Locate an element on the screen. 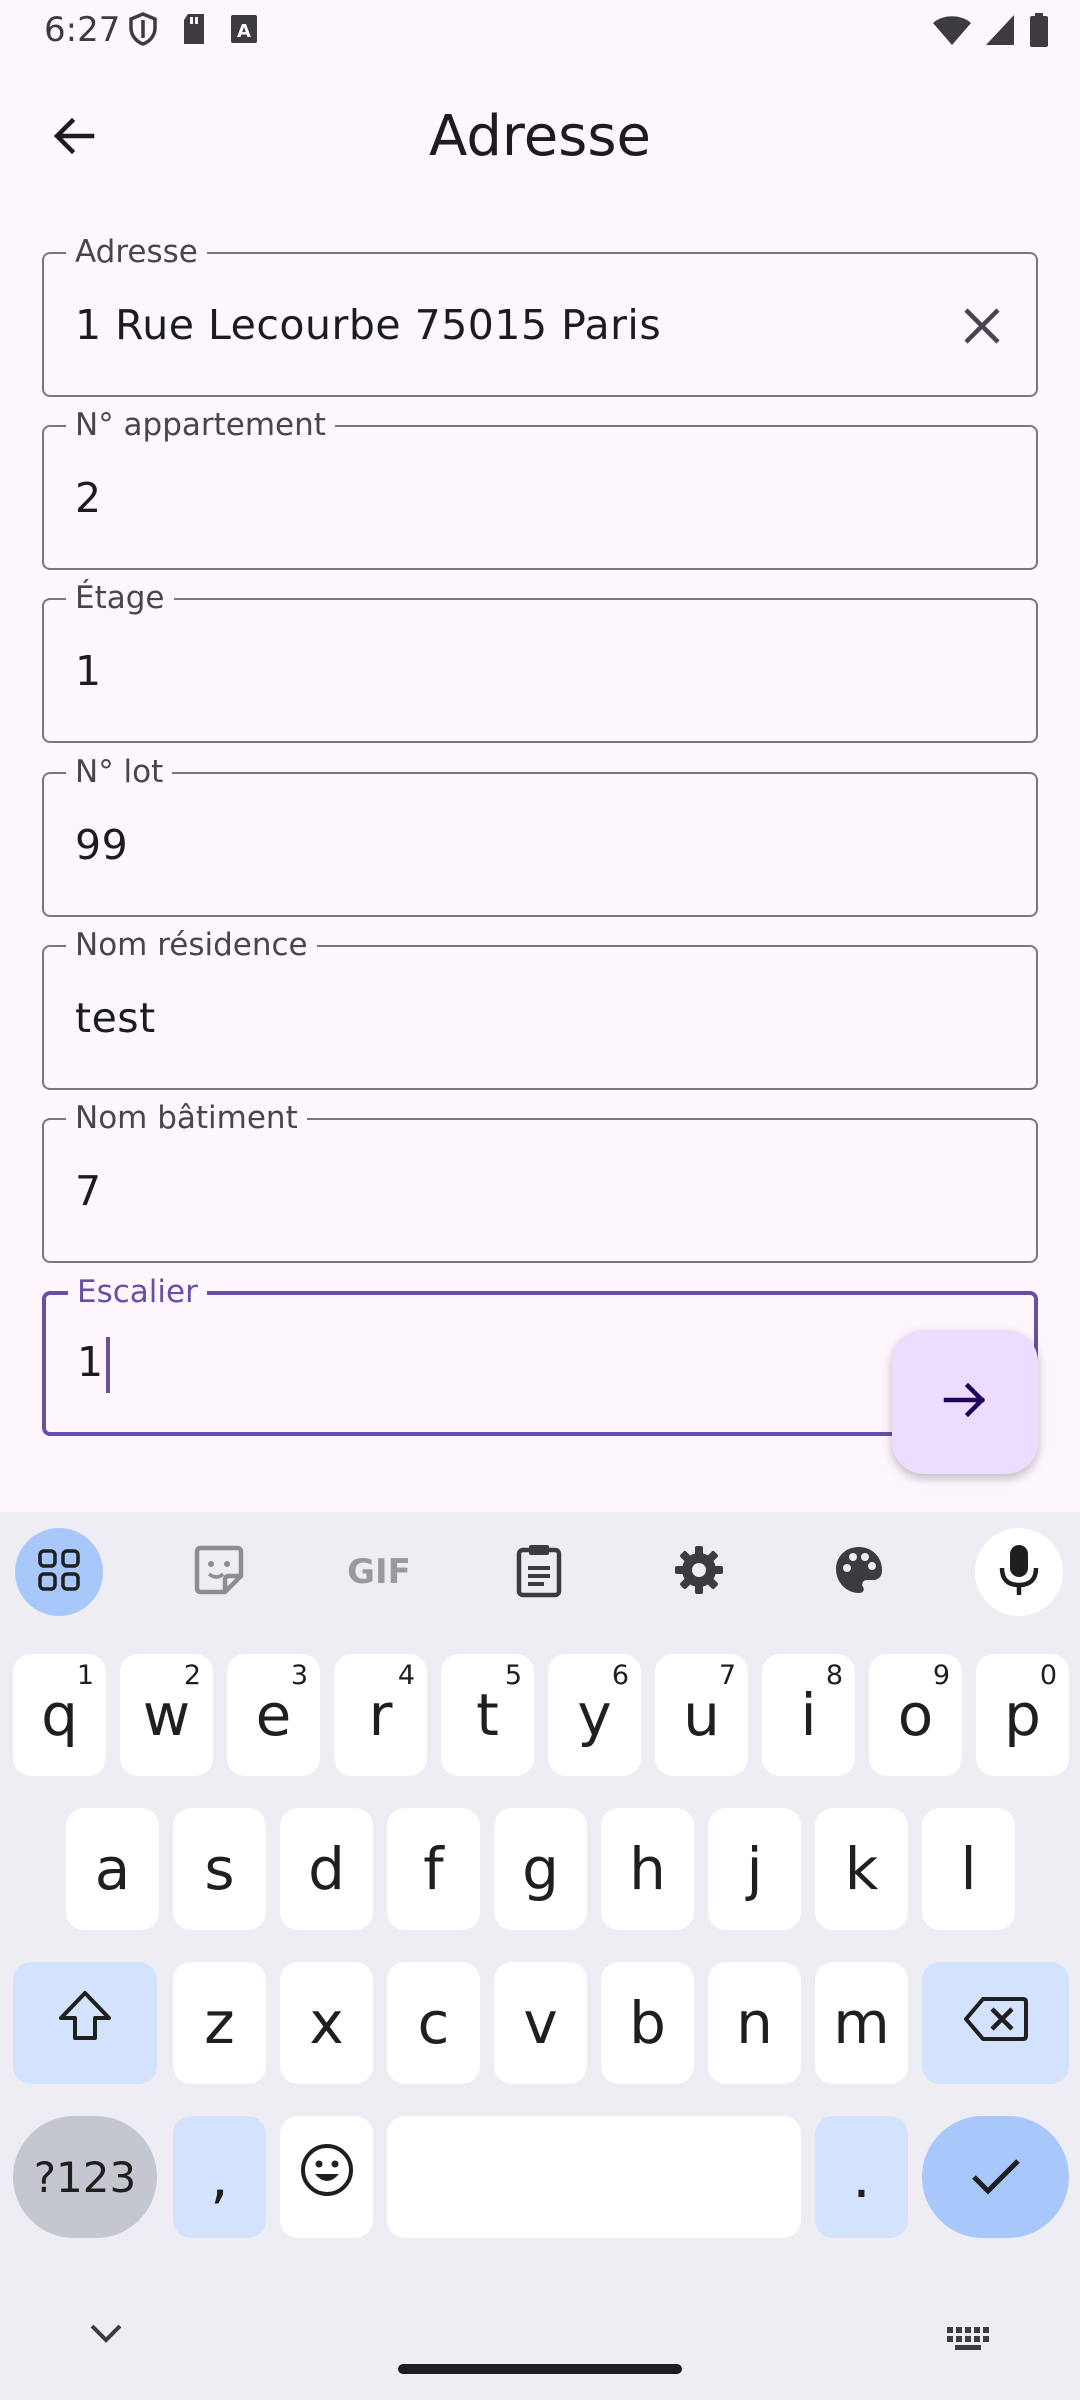 The image size is (1080, 2400). key-hint: 8 is located at coordinates (834, 1675).